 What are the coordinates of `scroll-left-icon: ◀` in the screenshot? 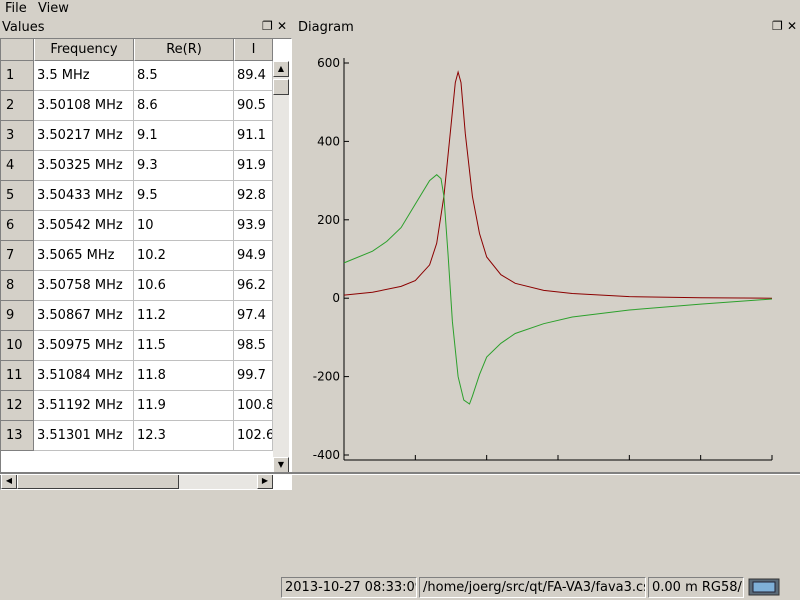 It's located at (9, 481).